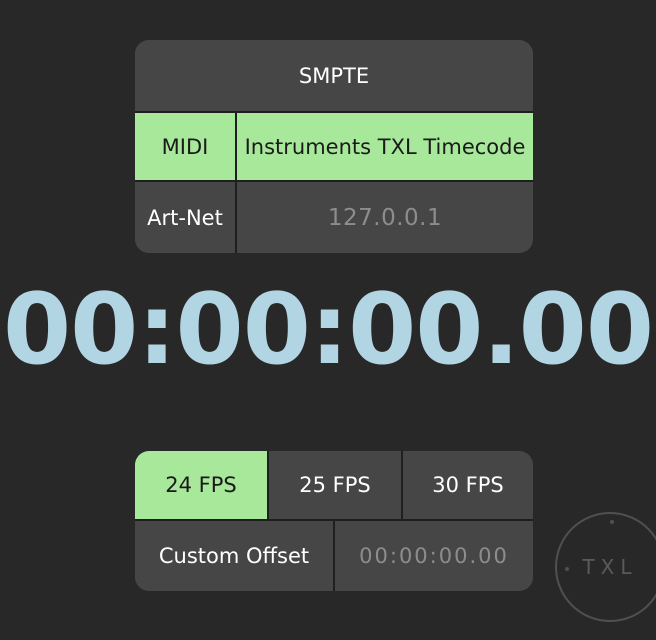 The width and height of the screenshot is (656, 640). I want to click on fps-30-button: 30 FPS, so click(467, 485).